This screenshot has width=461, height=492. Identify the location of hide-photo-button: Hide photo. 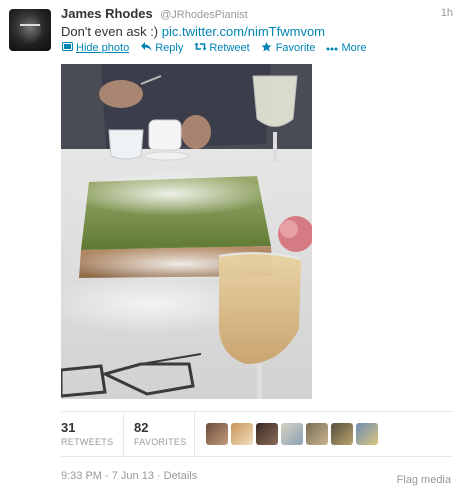
(95, 48).